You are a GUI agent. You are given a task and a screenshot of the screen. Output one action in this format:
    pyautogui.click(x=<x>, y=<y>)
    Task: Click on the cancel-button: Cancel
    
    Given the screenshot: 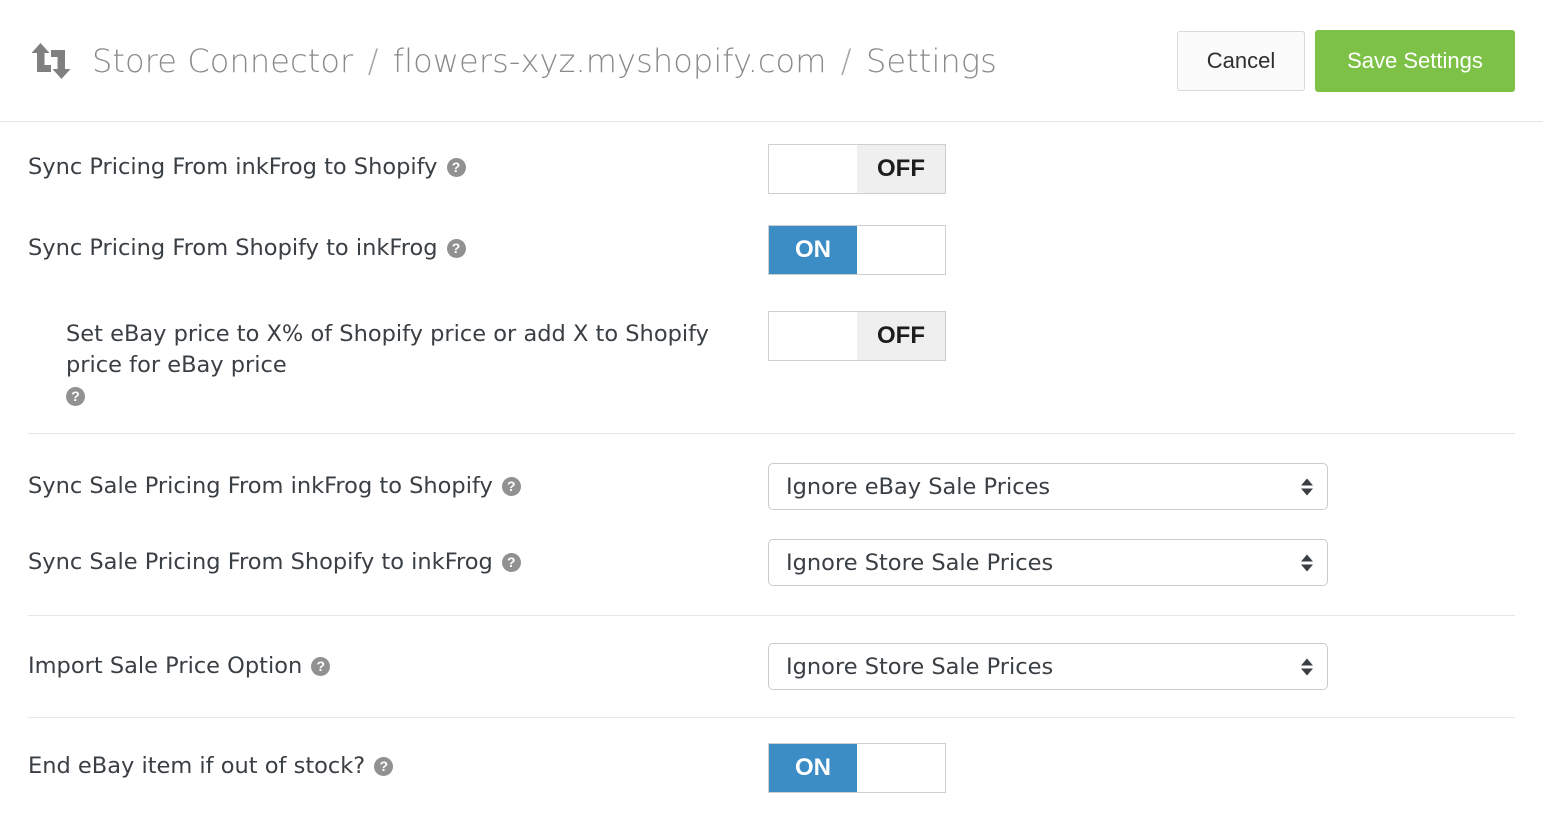 What is the action you would take?
    pyautogui.click(x=1241, y=60)
    